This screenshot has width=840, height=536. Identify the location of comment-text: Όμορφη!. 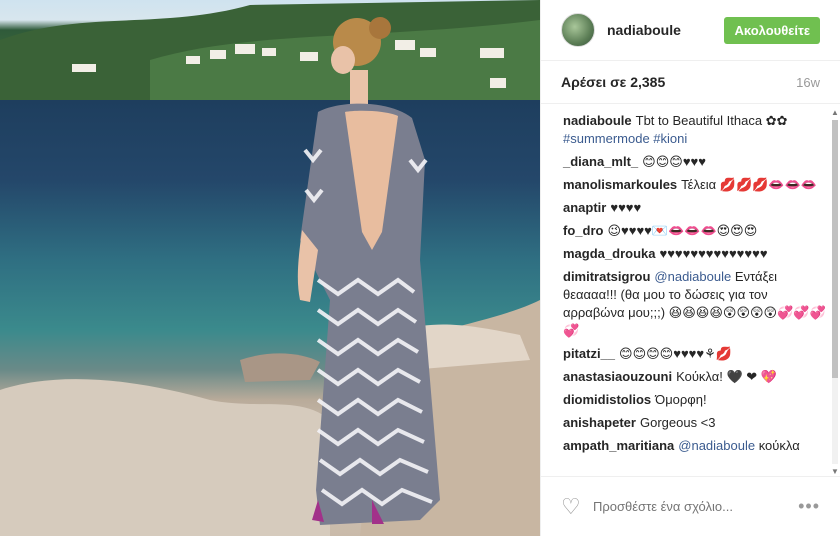
(681, 399).